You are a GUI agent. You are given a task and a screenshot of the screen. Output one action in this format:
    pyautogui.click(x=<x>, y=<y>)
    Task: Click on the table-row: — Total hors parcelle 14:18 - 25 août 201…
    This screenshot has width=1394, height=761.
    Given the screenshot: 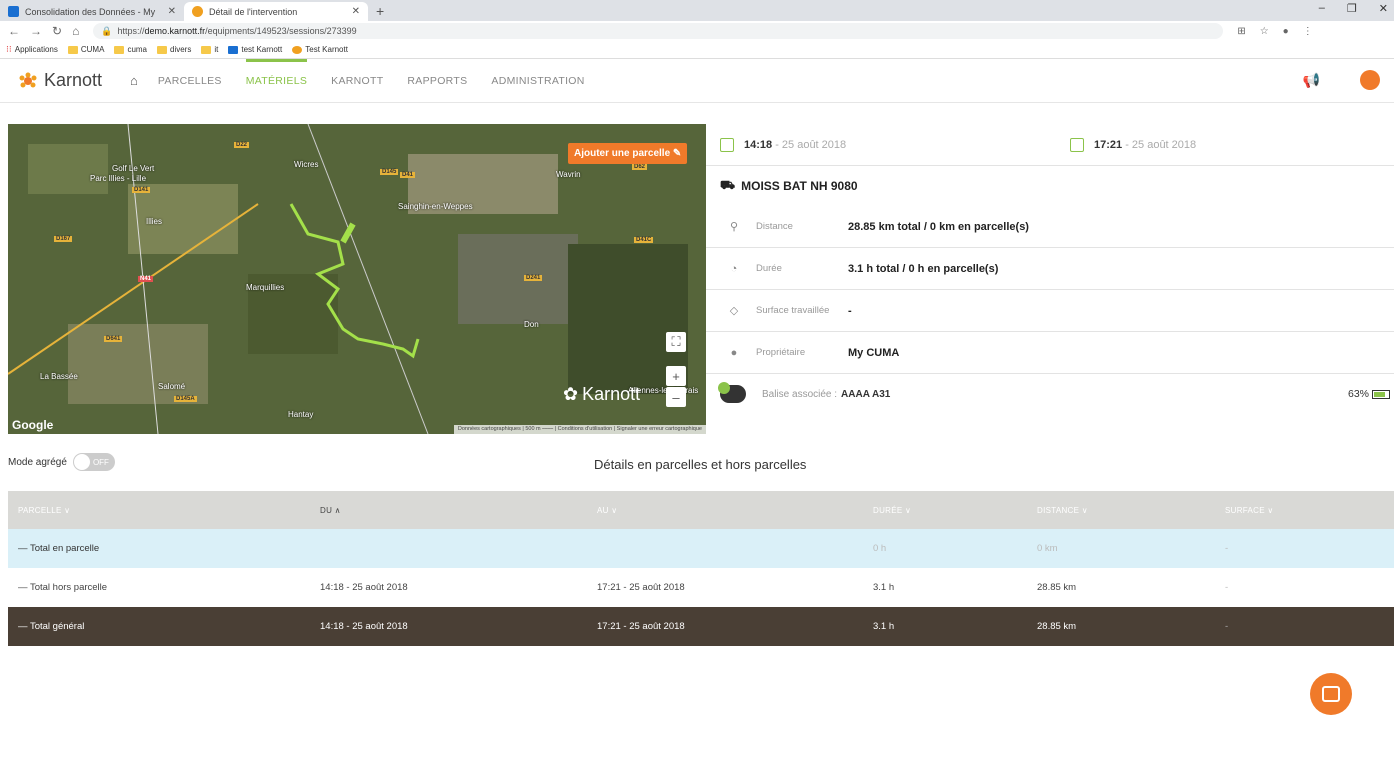 What is the action you would take?
    pyautogui.click(x=701, y=587)
    